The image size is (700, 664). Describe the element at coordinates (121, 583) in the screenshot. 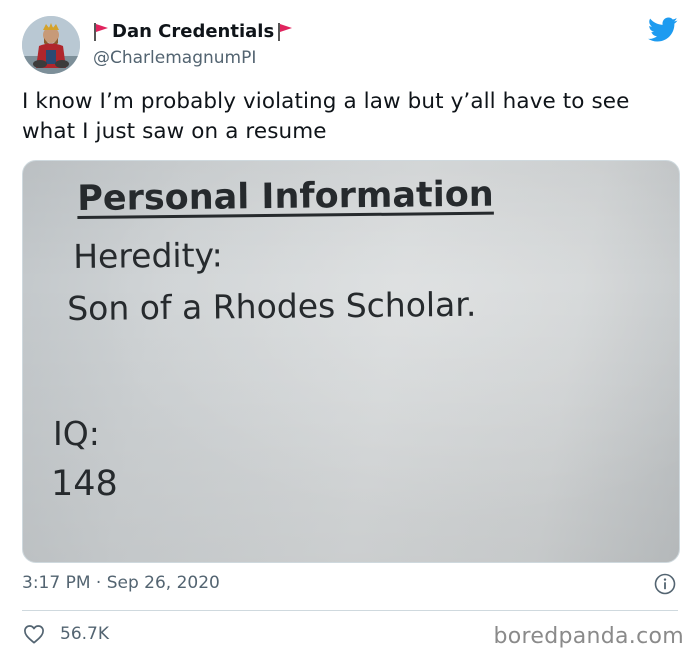

I see `tweet-timestamp: 3:17 PM · Sep 26, 2020` at that location.